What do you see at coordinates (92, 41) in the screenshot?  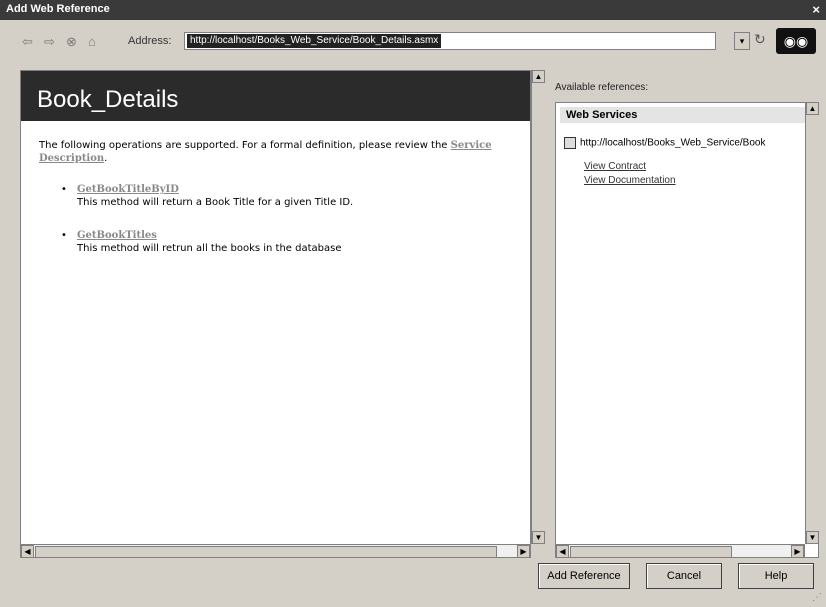 I see `home-icon: ⌂` at bounding box center [92, 41].